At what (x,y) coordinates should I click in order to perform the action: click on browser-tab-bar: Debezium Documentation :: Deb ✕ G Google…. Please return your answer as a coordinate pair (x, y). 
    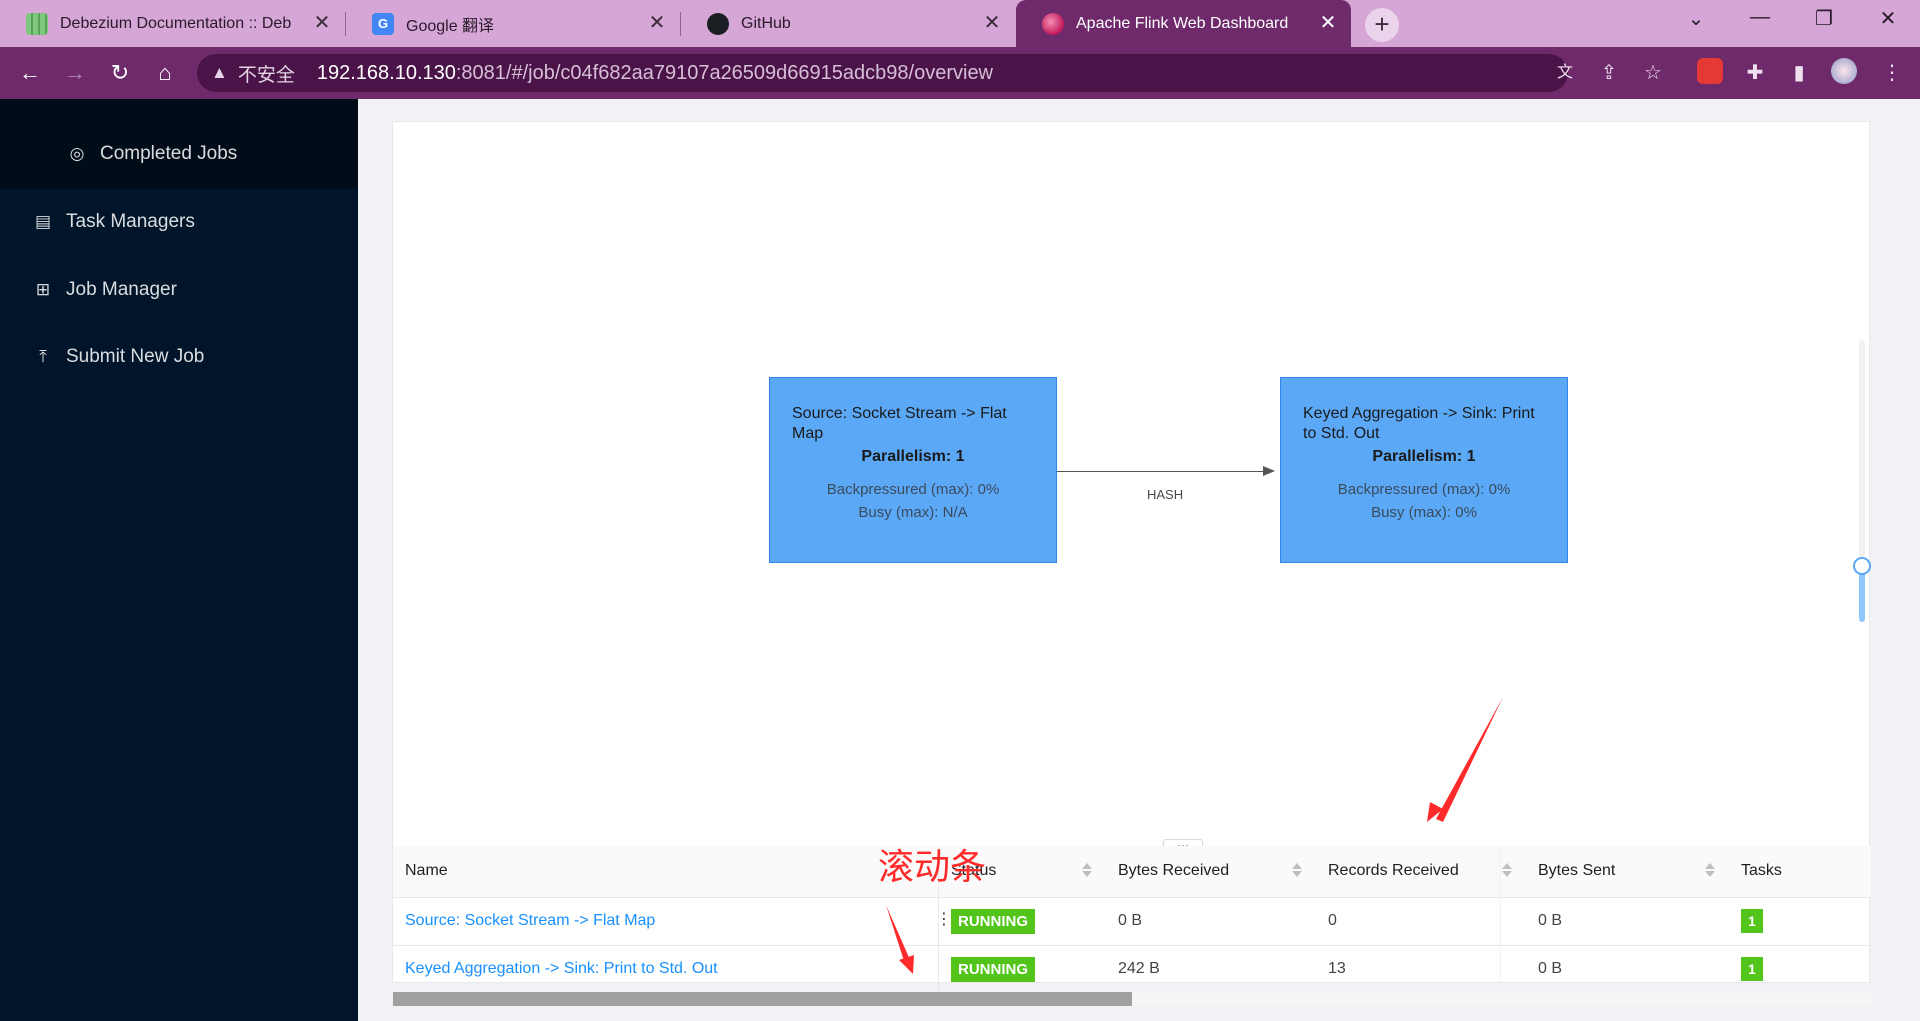
    Looking at the image, I should click on (960, 23).